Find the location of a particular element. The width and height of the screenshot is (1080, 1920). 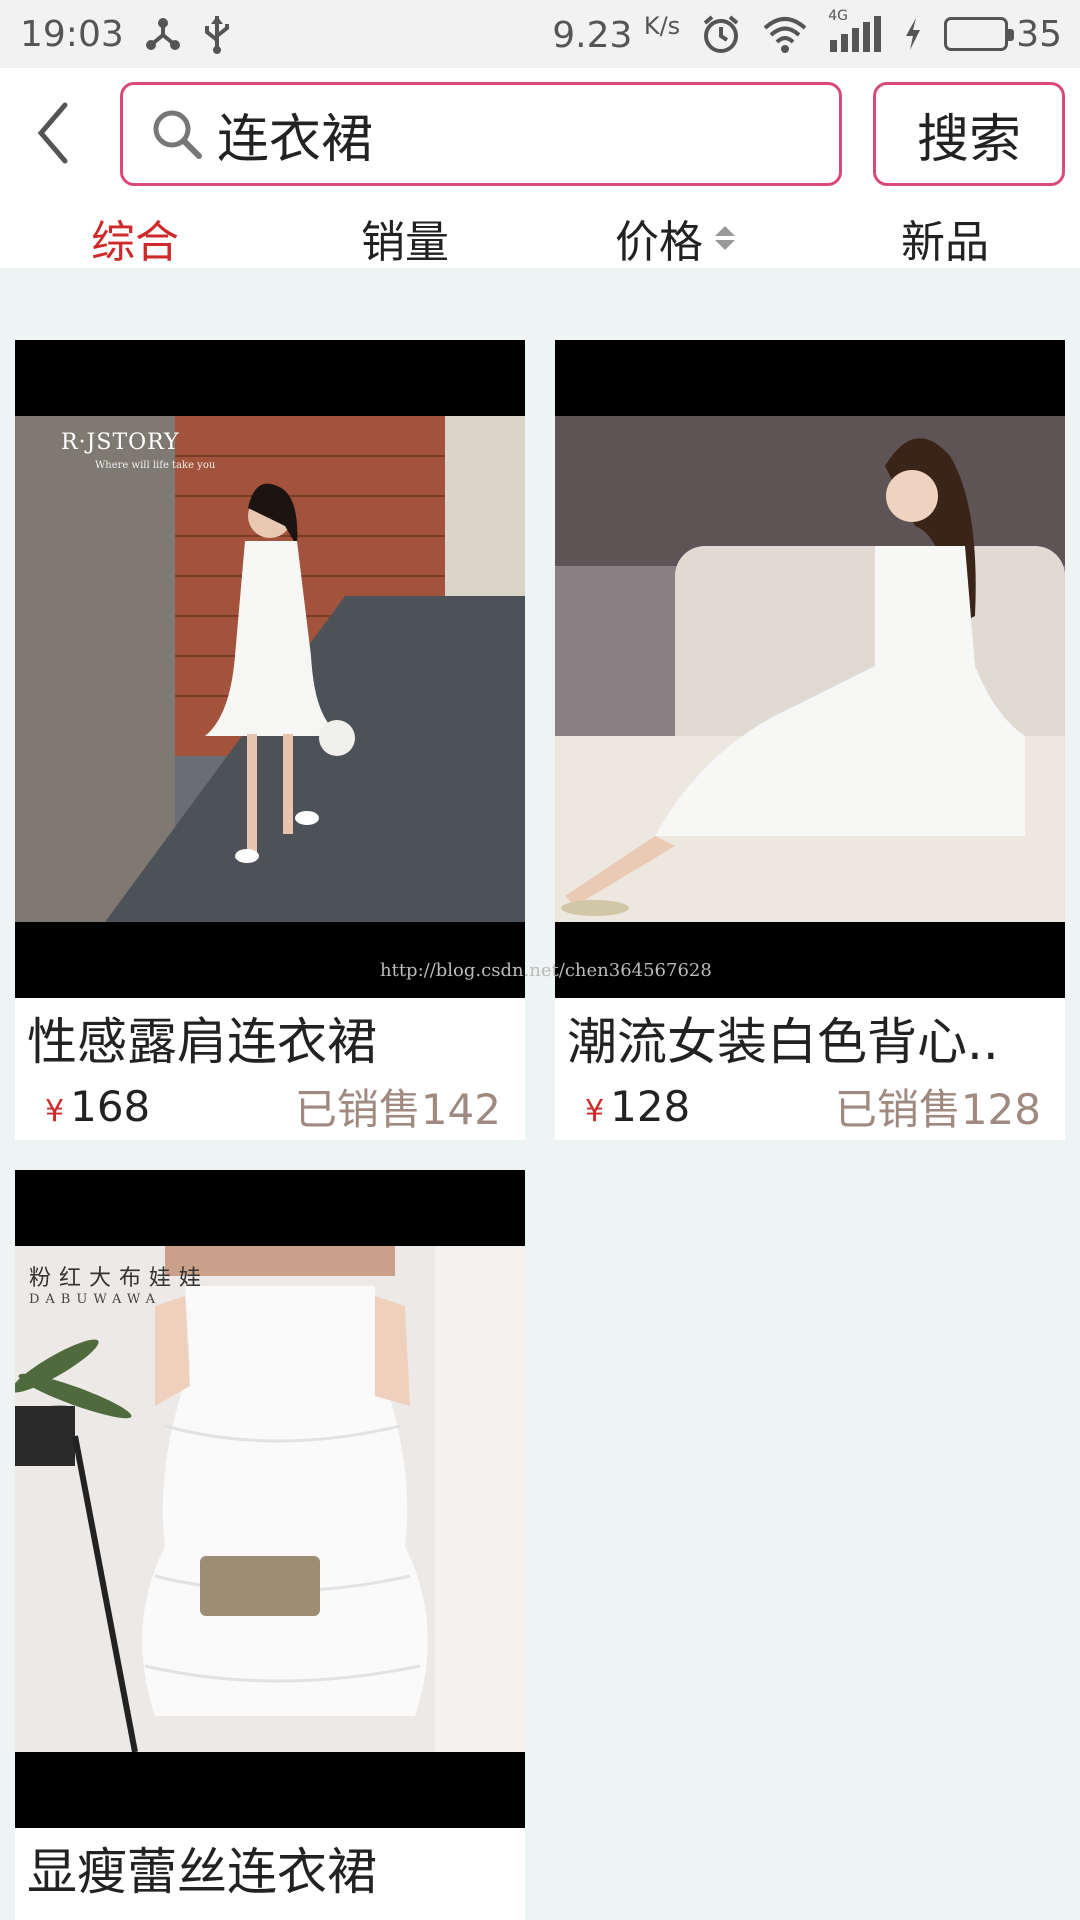

wifi-icon is located at coordinates (785, 34).